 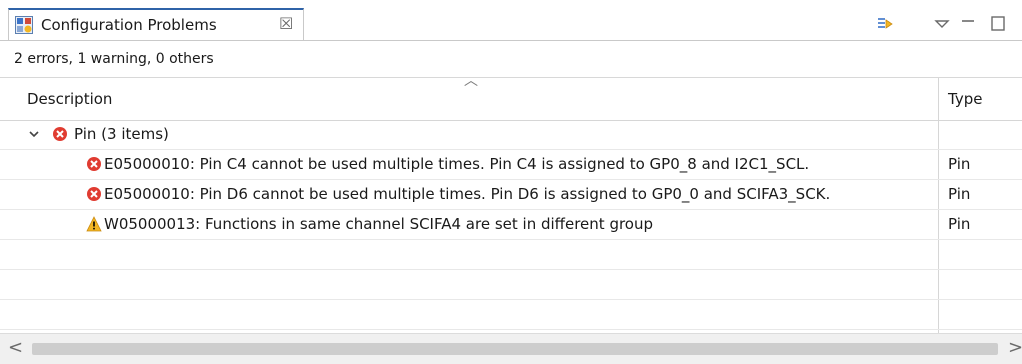 What do you see at coordinates (515, 349) in the screenshot?
I see `scrollbar-thumb` at bounding box center [515, 349].